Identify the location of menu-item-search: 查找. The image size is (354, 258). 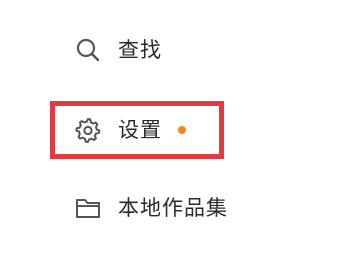
(118, 50).